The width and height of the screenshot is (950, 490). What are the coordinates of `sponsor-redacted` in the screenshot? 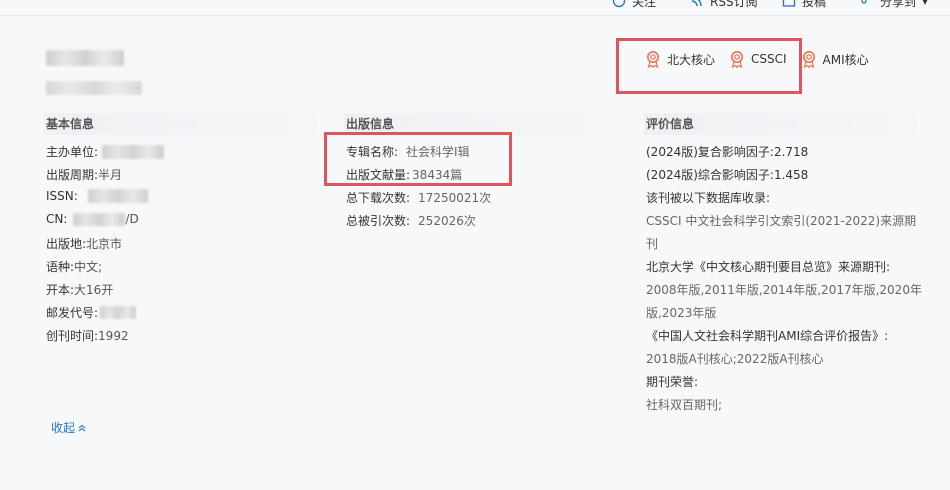 It's located at (133, 151).